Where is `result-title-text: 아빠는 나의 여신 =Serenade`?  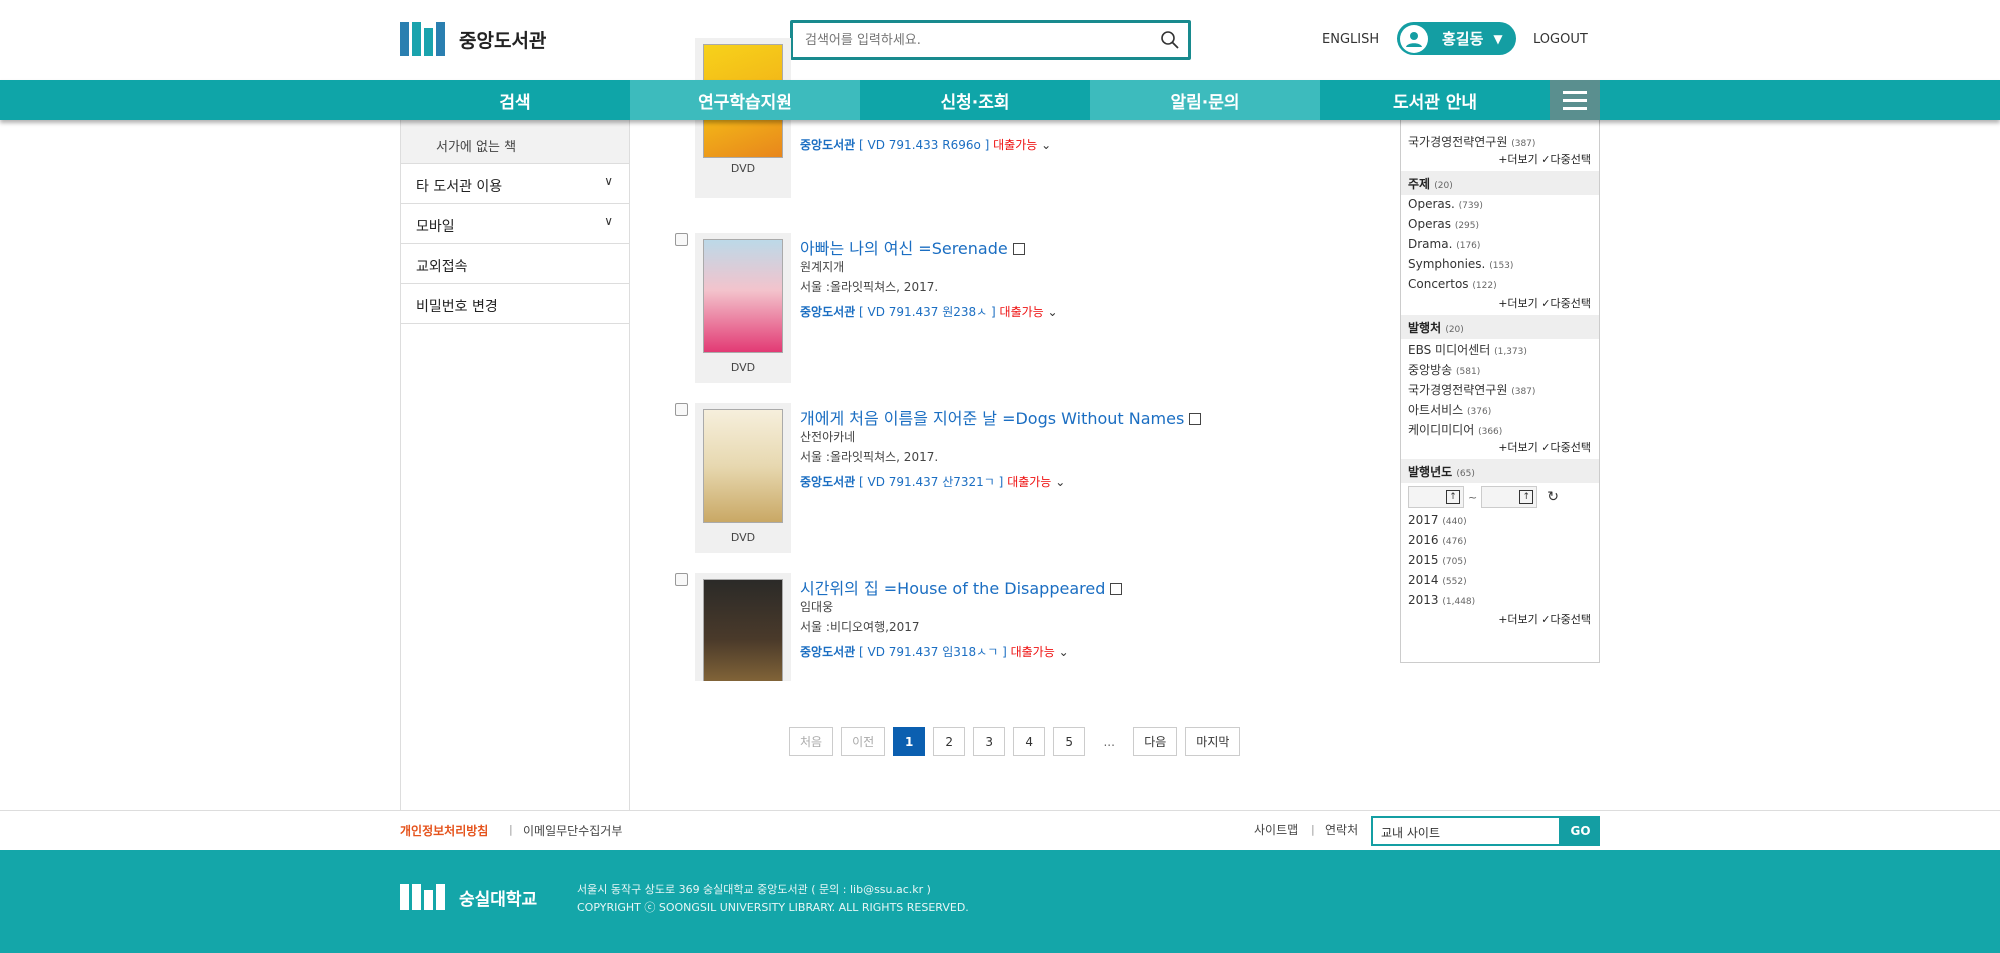
result-title-text: 아빠는 나의 여신 =Serenade is located at coordinates (904, 248).